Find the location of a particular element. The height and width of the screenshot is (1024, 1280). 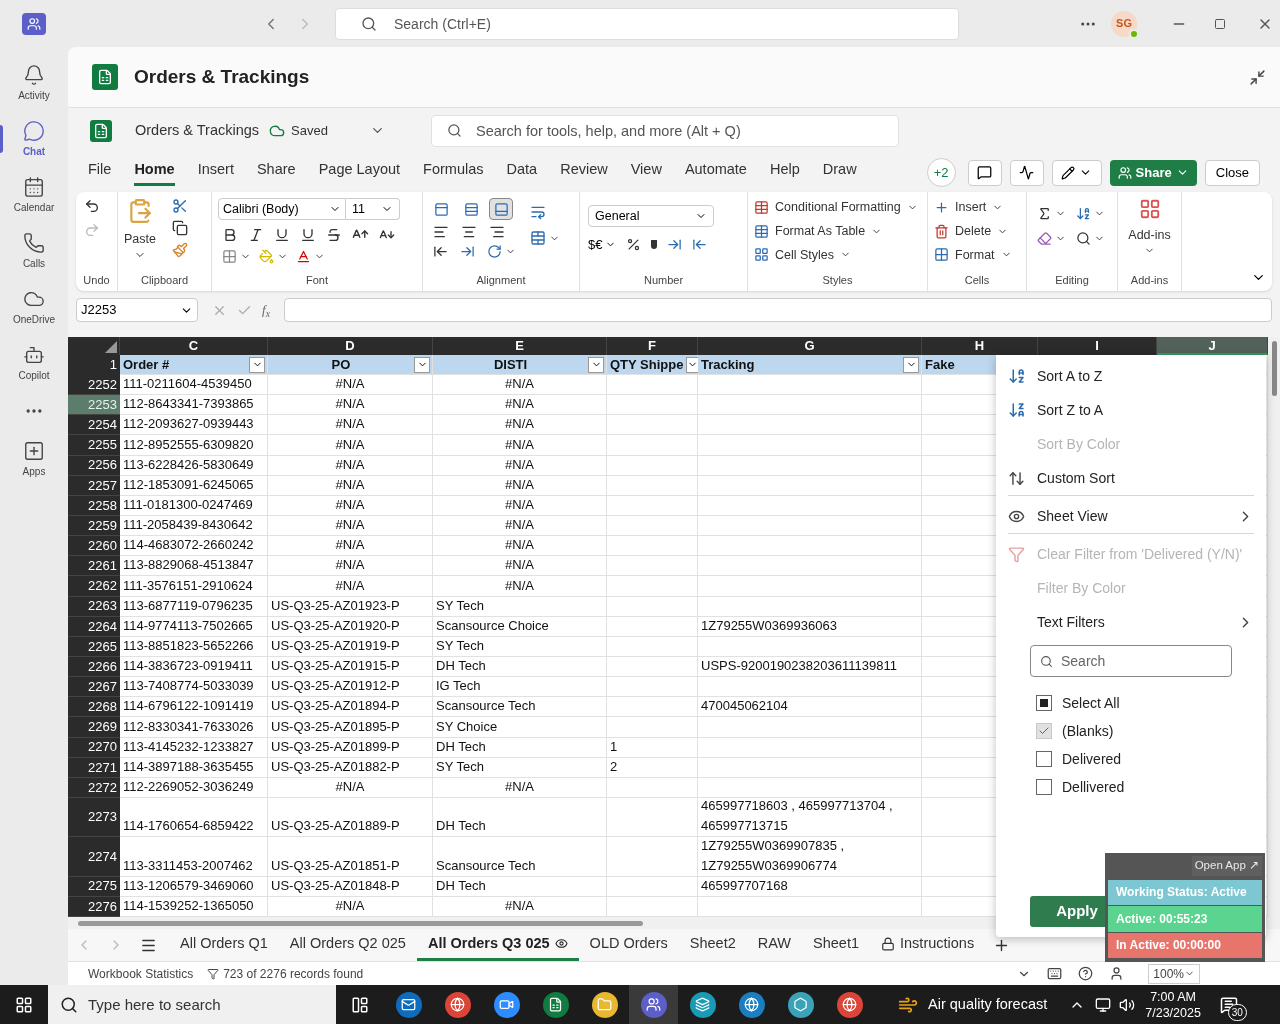

row-header: 2271 is located at coordinates (94, 767).